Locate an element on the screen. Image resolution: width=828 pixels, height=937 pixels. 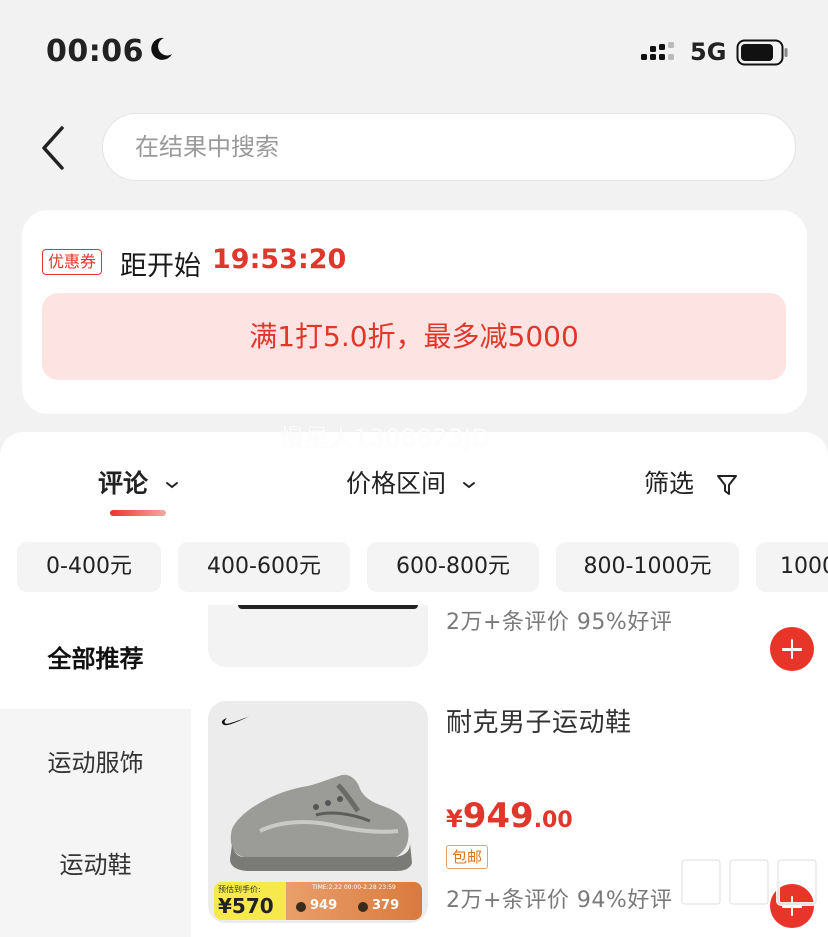
category-sidebar: 全部推荐 运动服饰 运动鞋 is located at coordinates (95, 771).